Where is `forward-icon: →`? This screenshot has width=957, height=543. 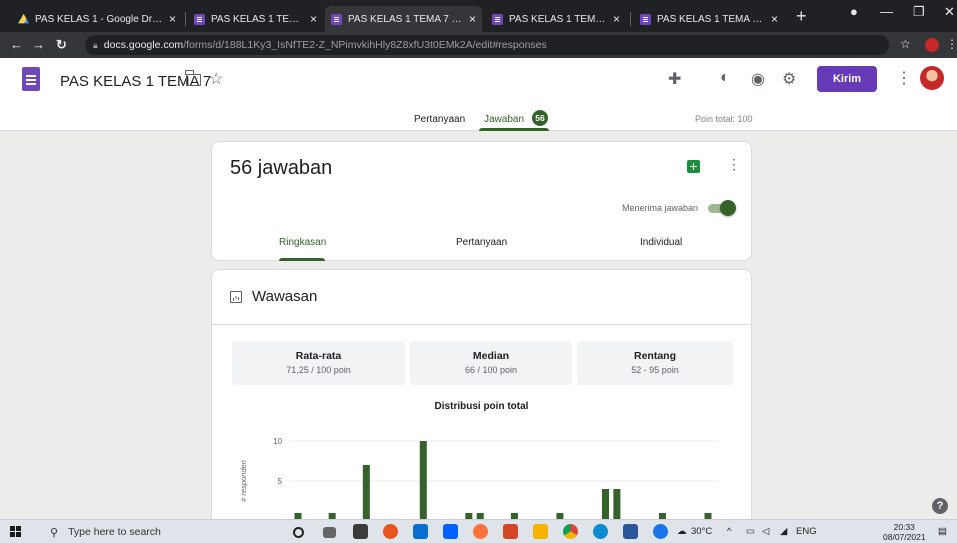 forward-icon: → is located at coordinates (38, 44).